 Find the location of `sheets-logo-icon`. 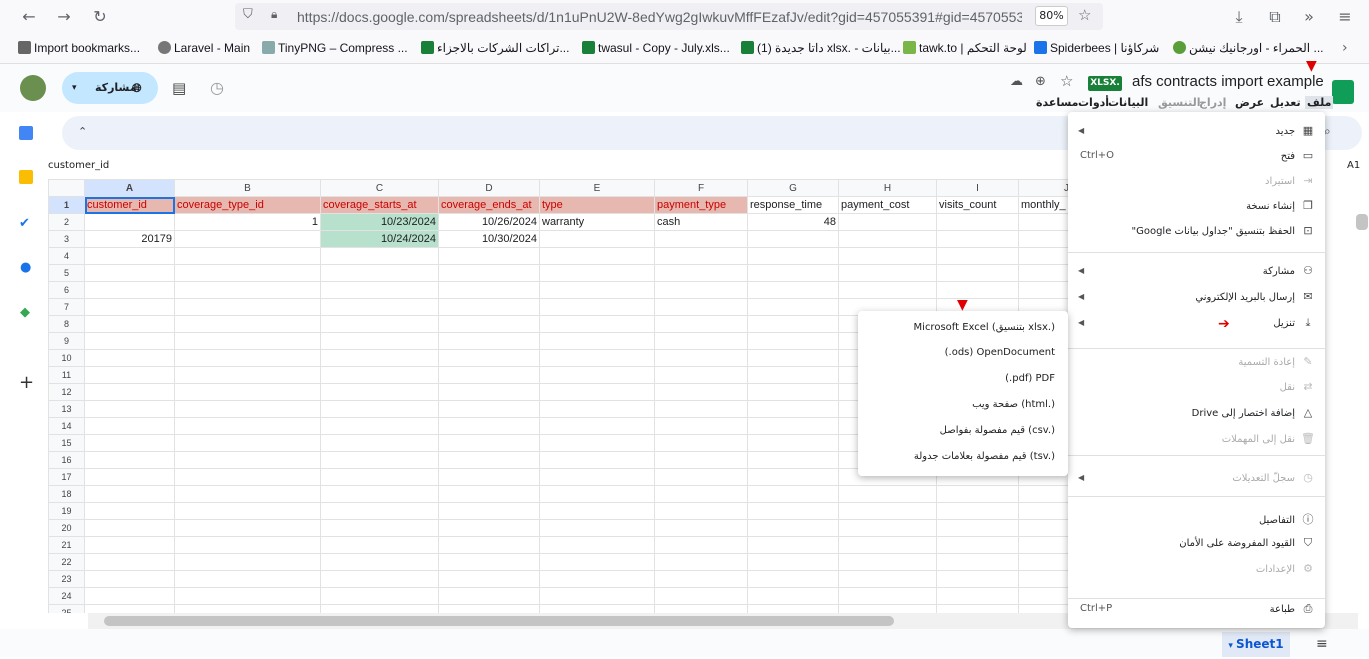

sheets-logo-icon is located at coordinates (1343, 92).